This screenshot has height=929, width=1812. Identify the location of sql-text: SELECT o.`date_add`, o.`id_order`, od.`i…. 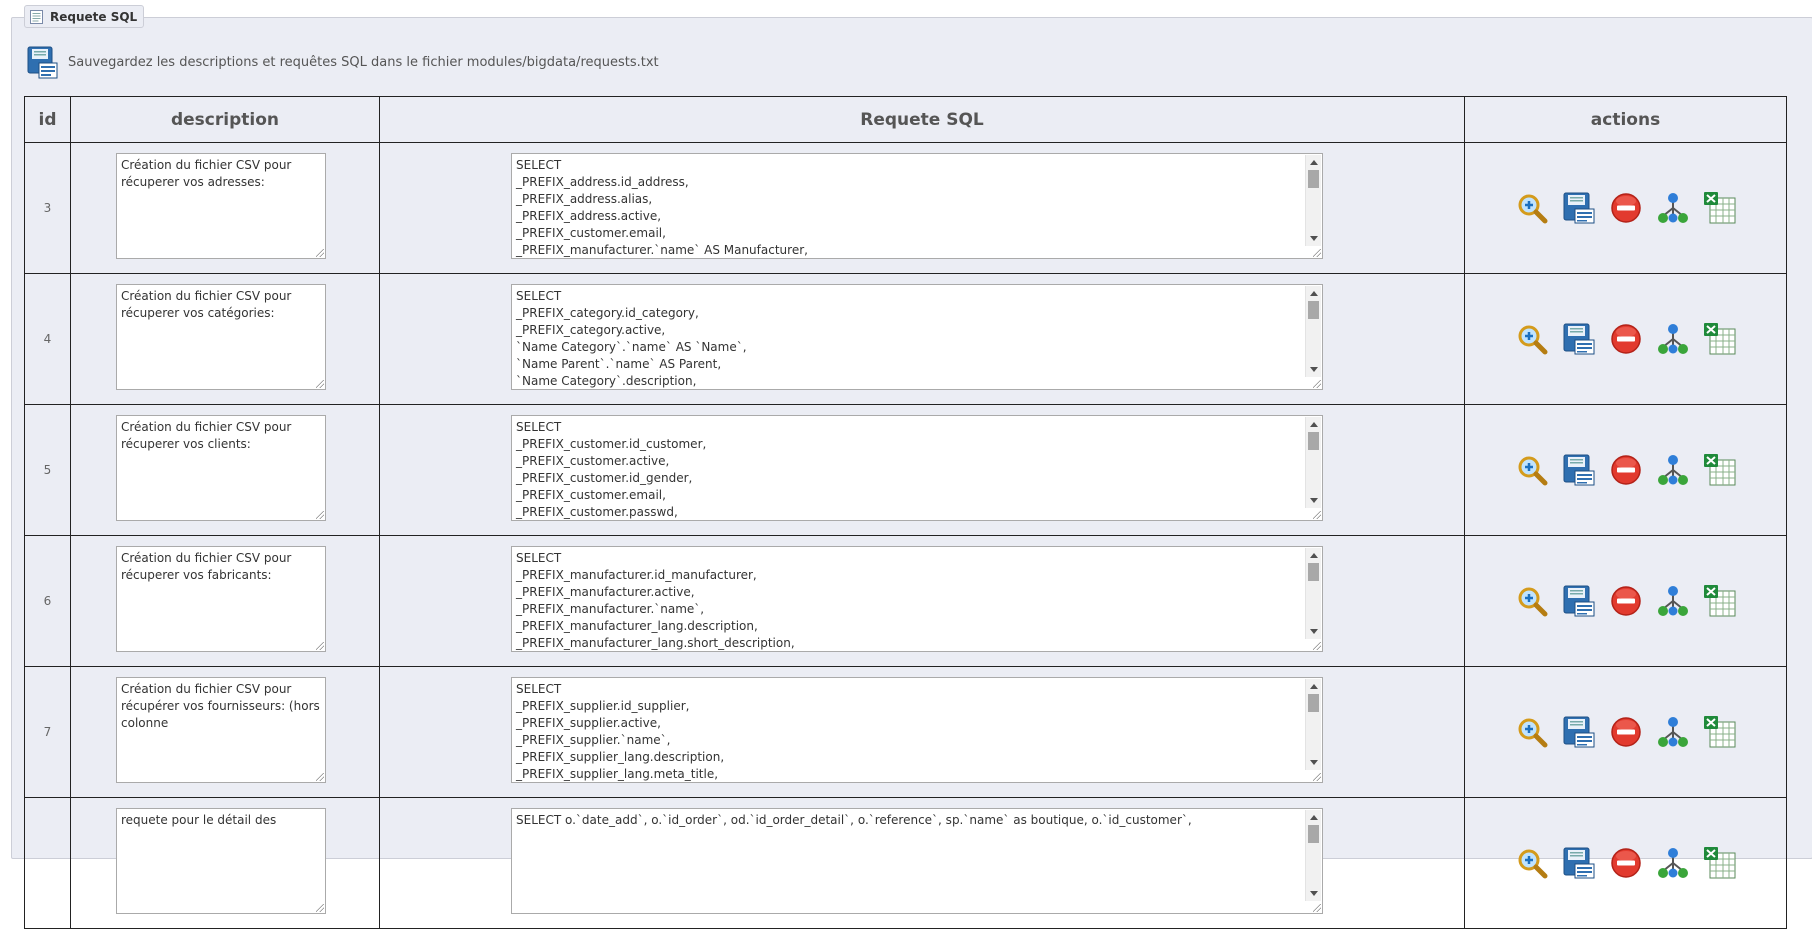
(854, 820).